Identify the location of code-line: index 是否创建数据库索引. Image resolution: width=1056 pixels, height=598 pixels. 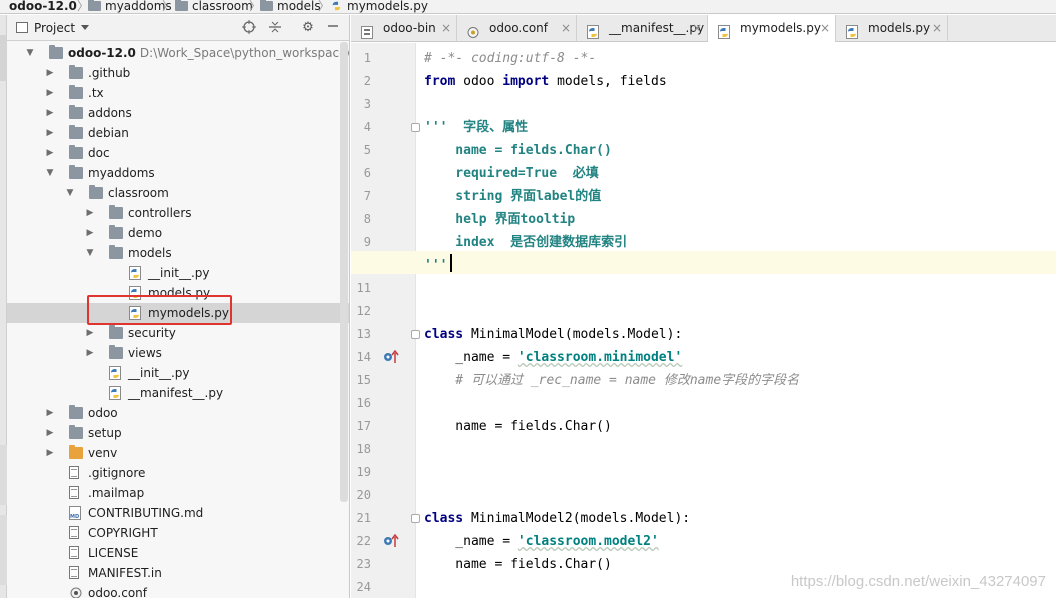
(525, 242).